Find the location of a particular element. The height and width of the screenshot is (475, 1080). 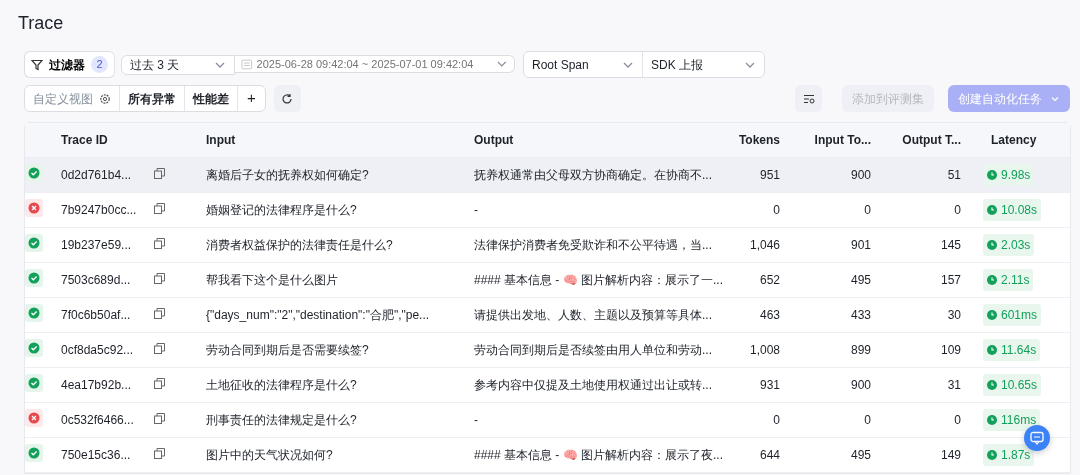

token-count: 1,046 is located at coordinates (764, 245).